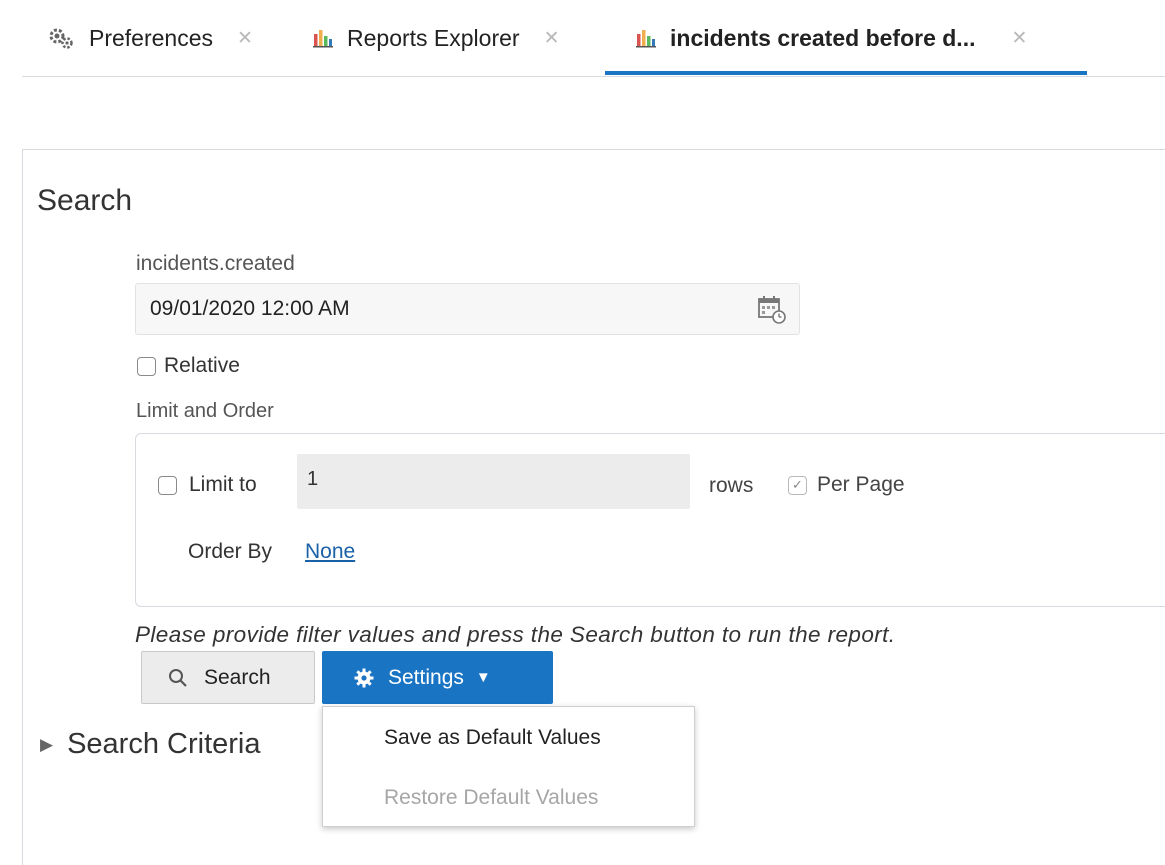 This screenshot has width=1165, height=865. Describe the element at coordinates (364, 678) in the screenshot. I see `gear-icon` at that location.